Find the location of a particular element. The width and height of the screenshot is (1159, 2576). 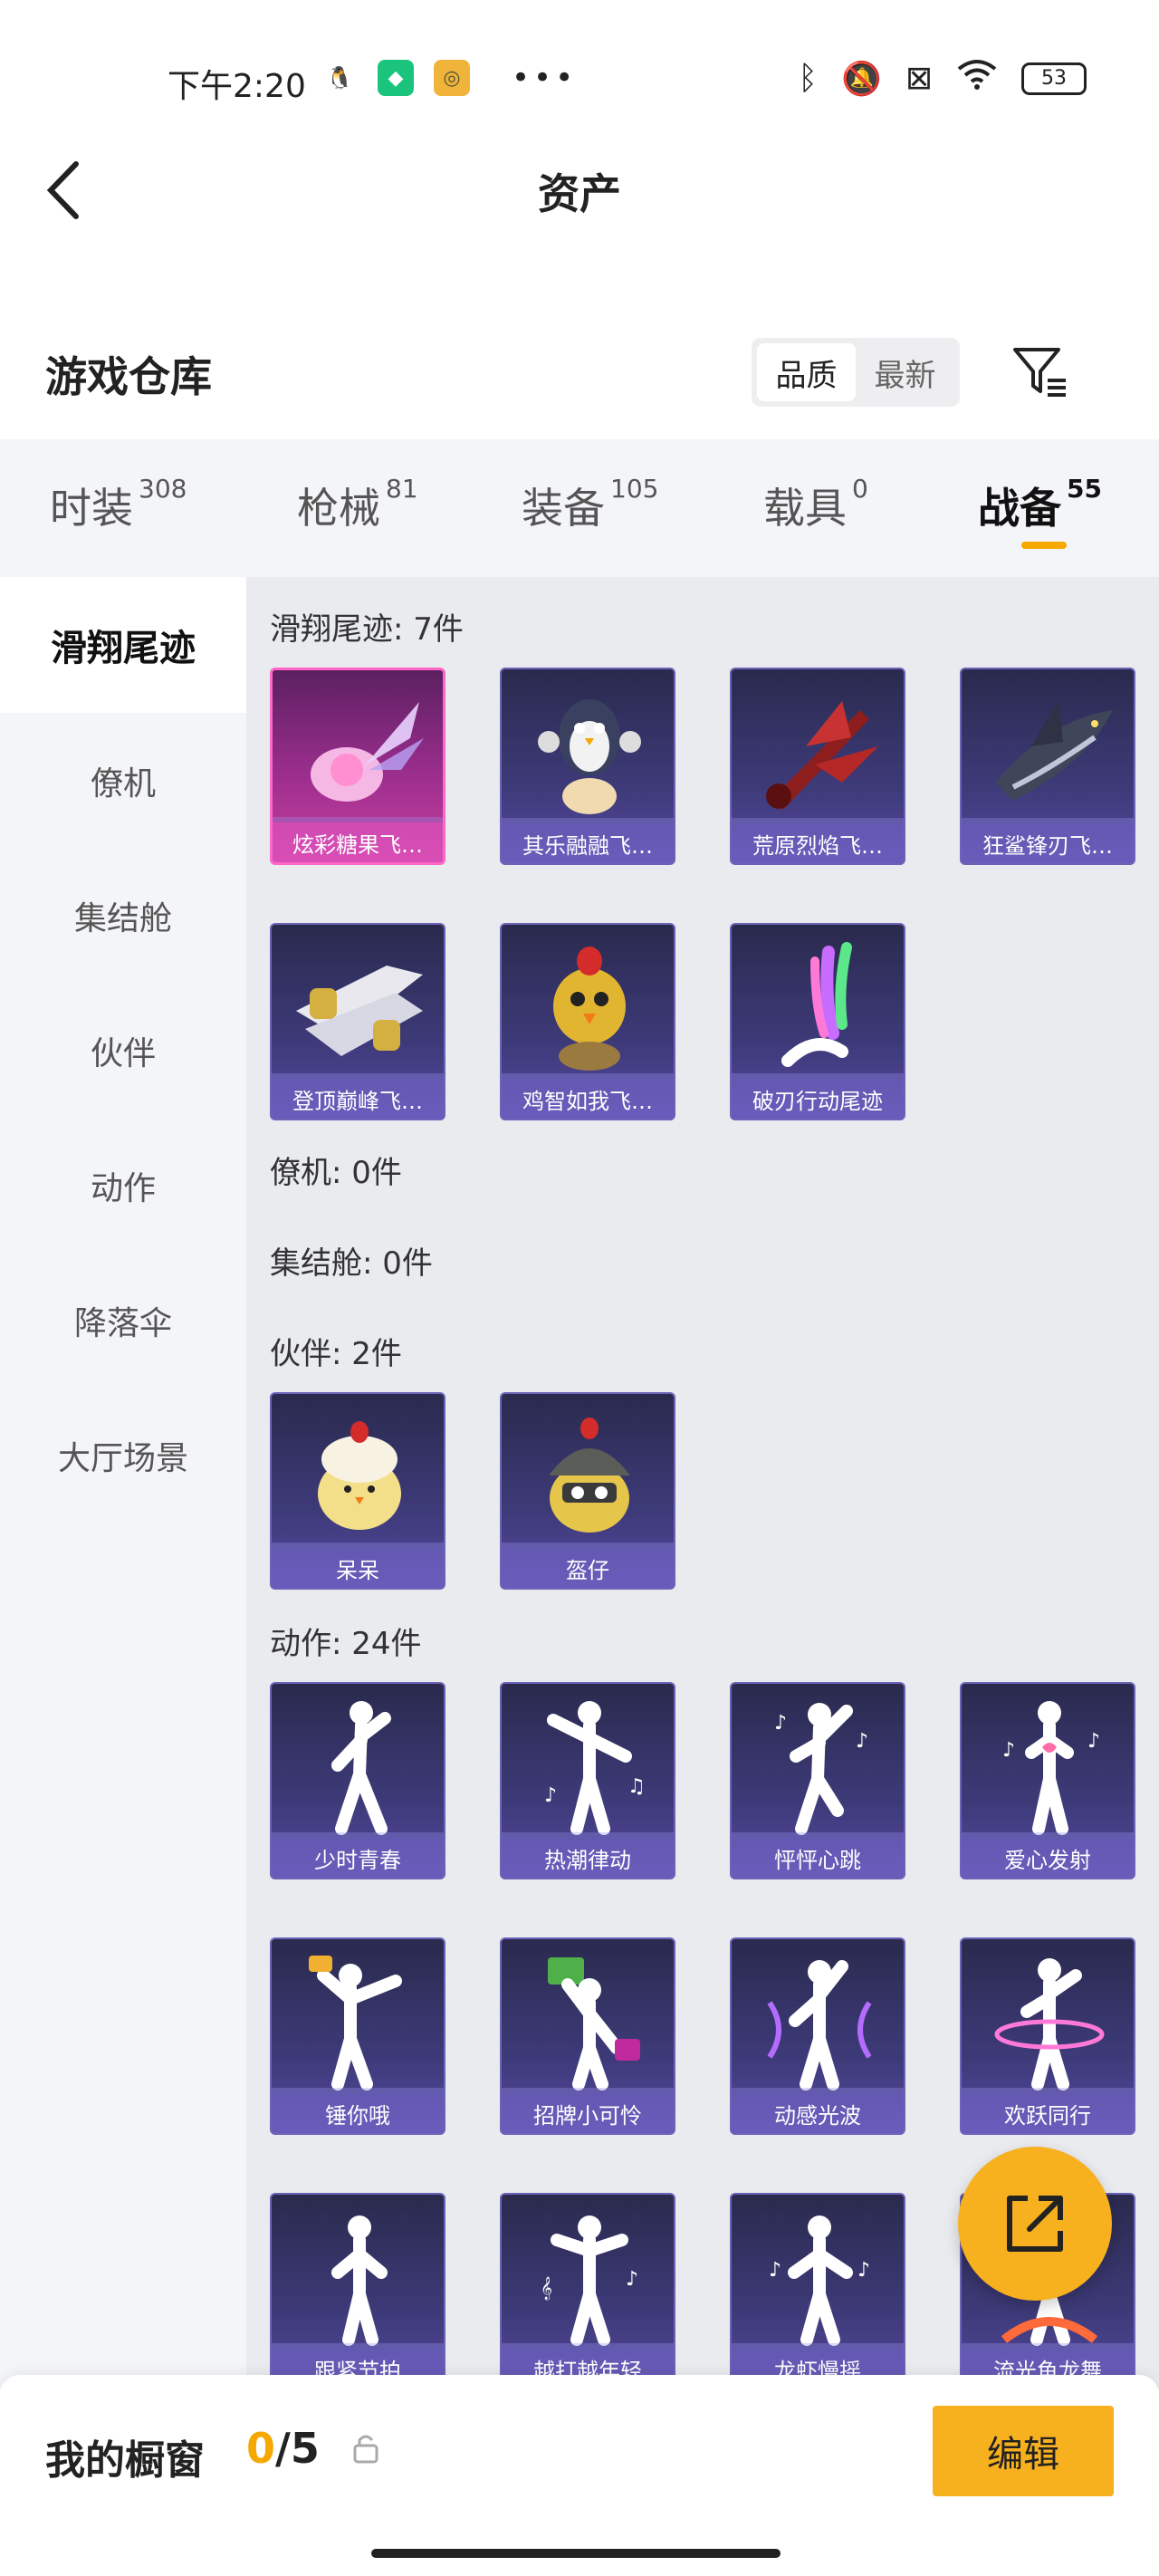

shark-glider-image is located at coordinates (1048, 750).